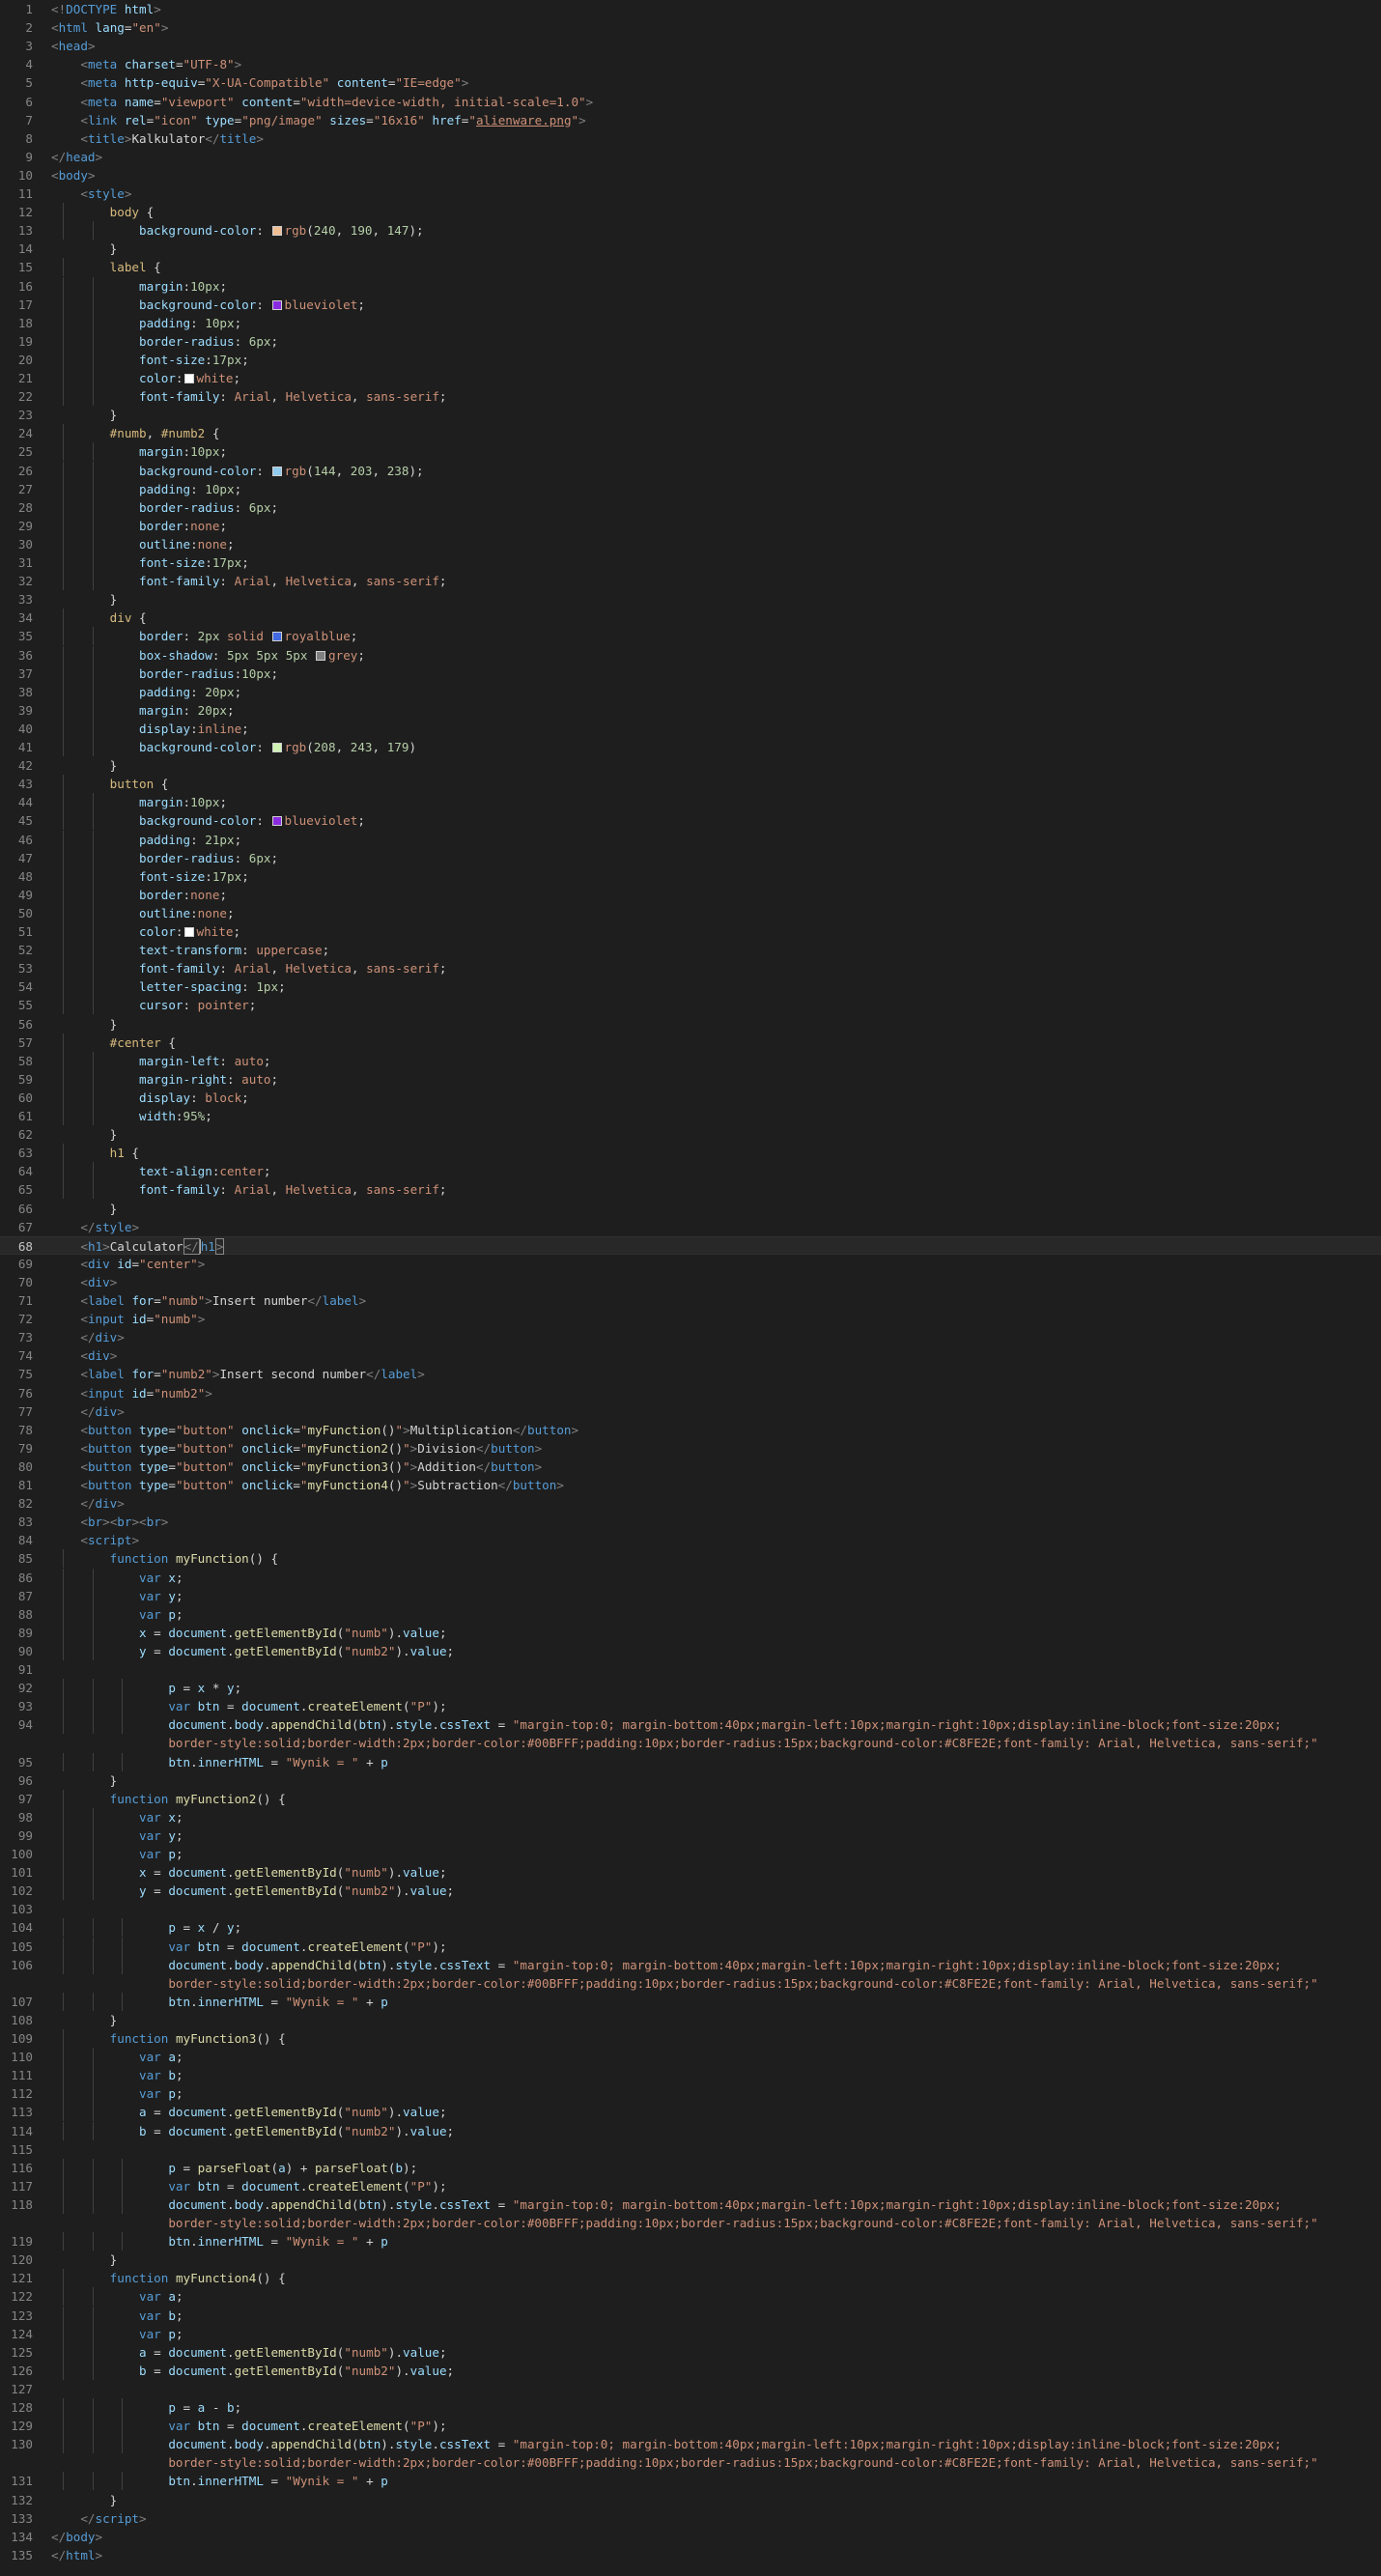 The width and height of the screenshot is (1381, 2576). I want to click on code-line: 108 }, so click(690, 2020).